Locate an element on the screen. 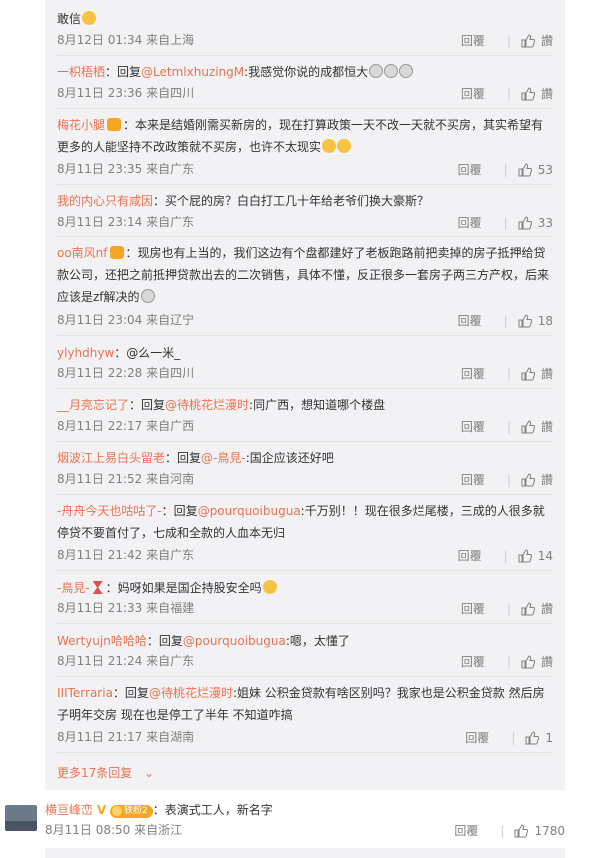  comment-text: ：表演式工人，新名字 is located at coordinates (212, 810).